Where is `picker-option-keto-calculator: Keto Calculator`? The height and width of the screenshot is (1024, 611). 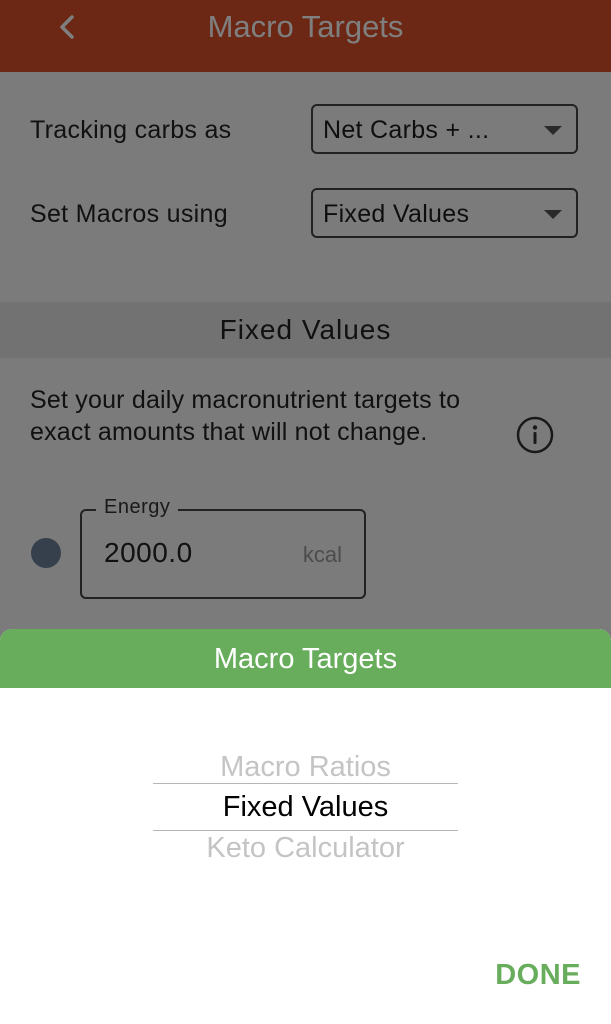 picker-option-keto-calculator: Keto Calculator is located at coordinates (305, 848).